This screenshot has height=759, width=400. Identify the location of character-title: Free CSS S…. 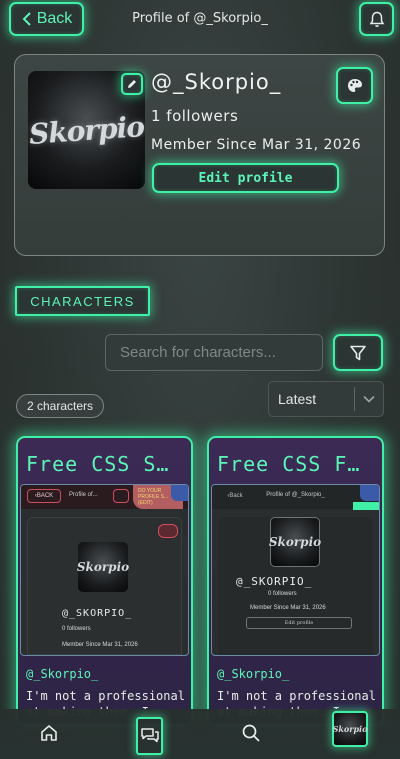
(98, 464).